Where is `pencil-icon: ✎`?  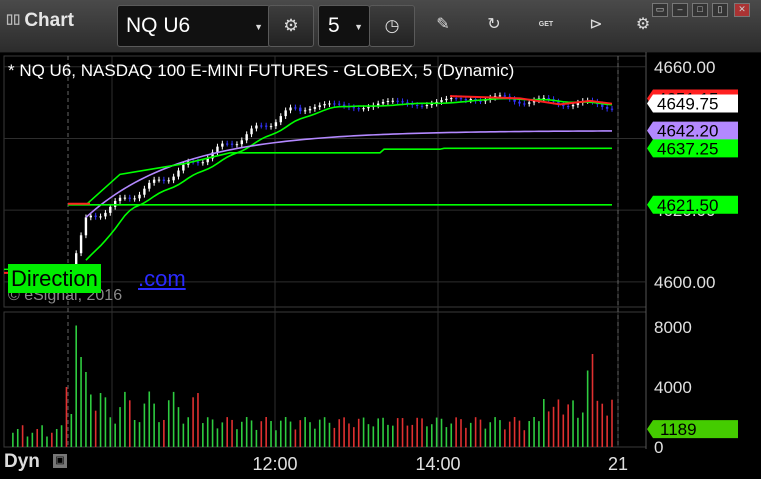 pencil-icon: ✎ is located at coordinates (443, 25).